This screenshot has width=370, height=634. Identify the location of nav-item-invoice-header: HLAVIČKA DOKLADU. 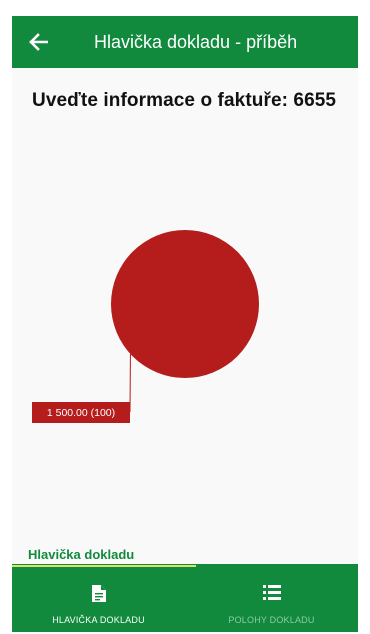
(98, 598).